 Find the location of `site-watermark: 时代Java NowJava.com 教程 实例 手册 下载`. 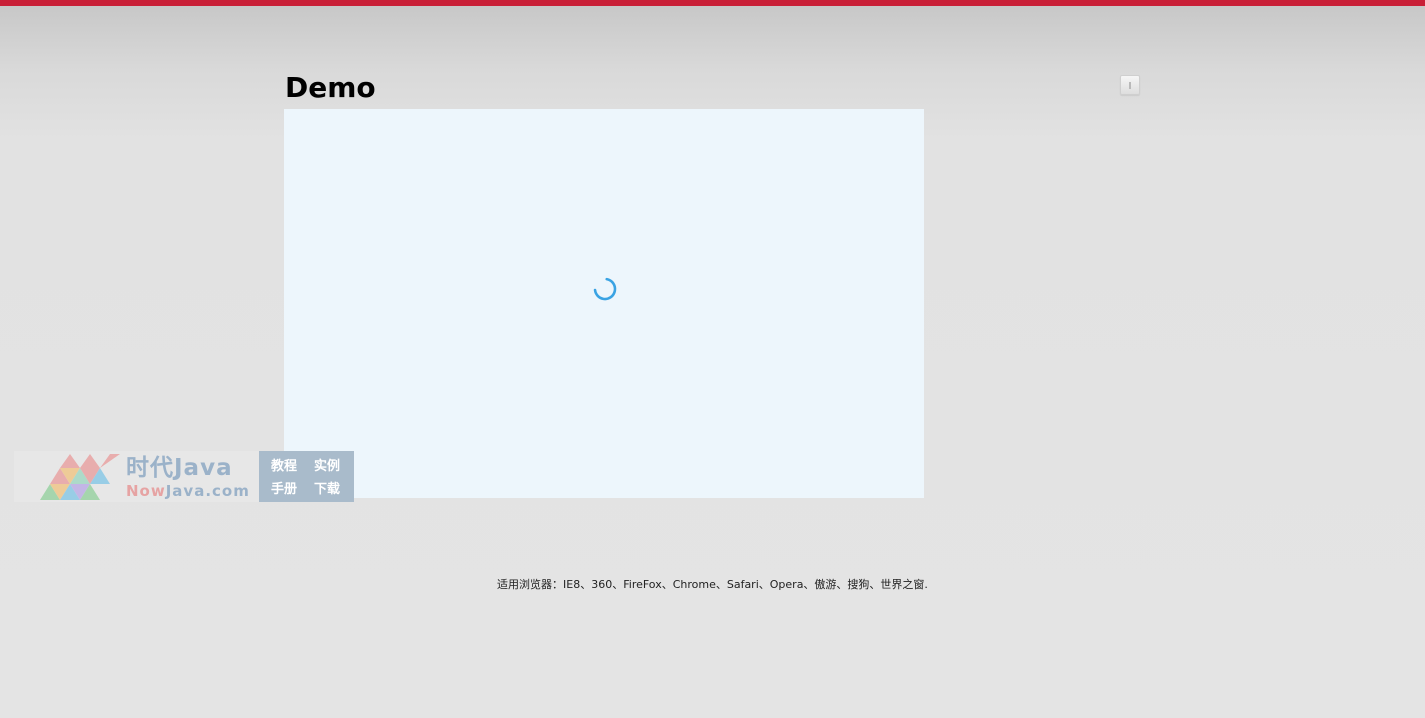

site-watermark: 时代Java NowJava.com 教程 实例 手册 下载 is located at coordinates (184, 476).